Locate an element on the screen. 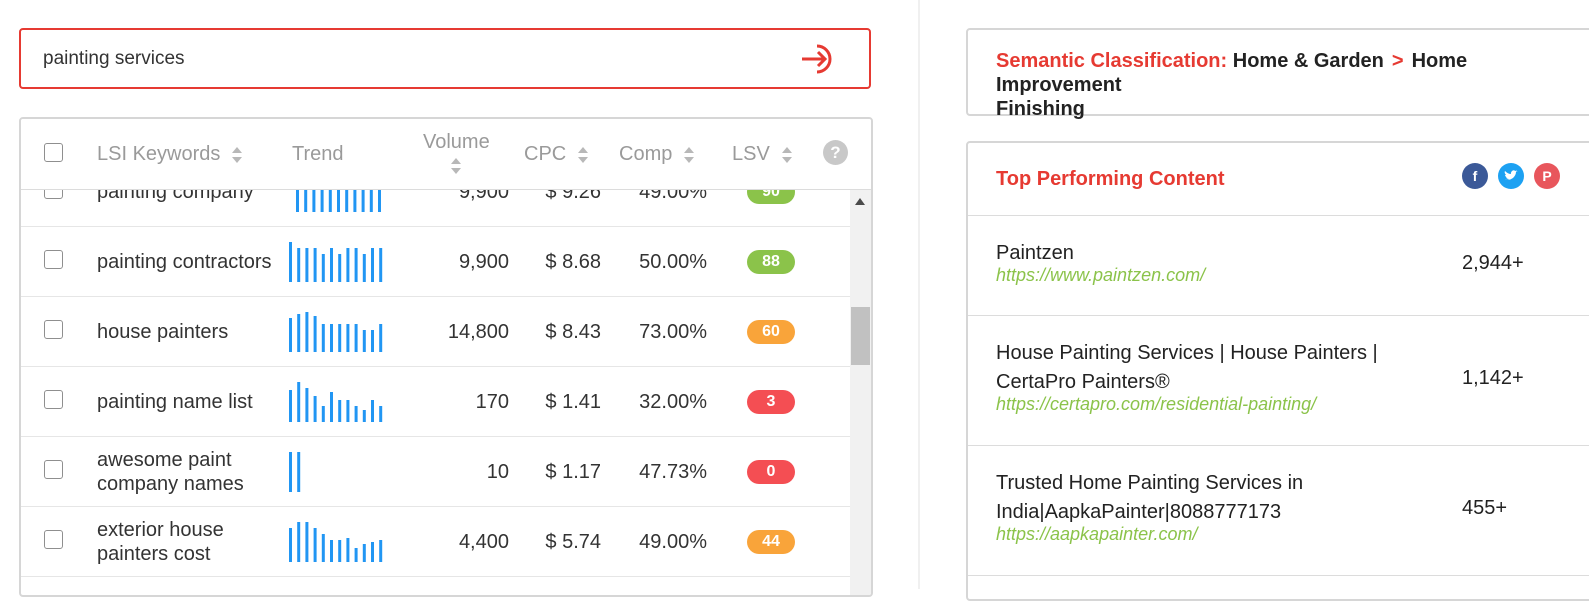 This screenshot has height=601, width=1589. share-count: 2,944+ is located at coordinates (1493, 263).